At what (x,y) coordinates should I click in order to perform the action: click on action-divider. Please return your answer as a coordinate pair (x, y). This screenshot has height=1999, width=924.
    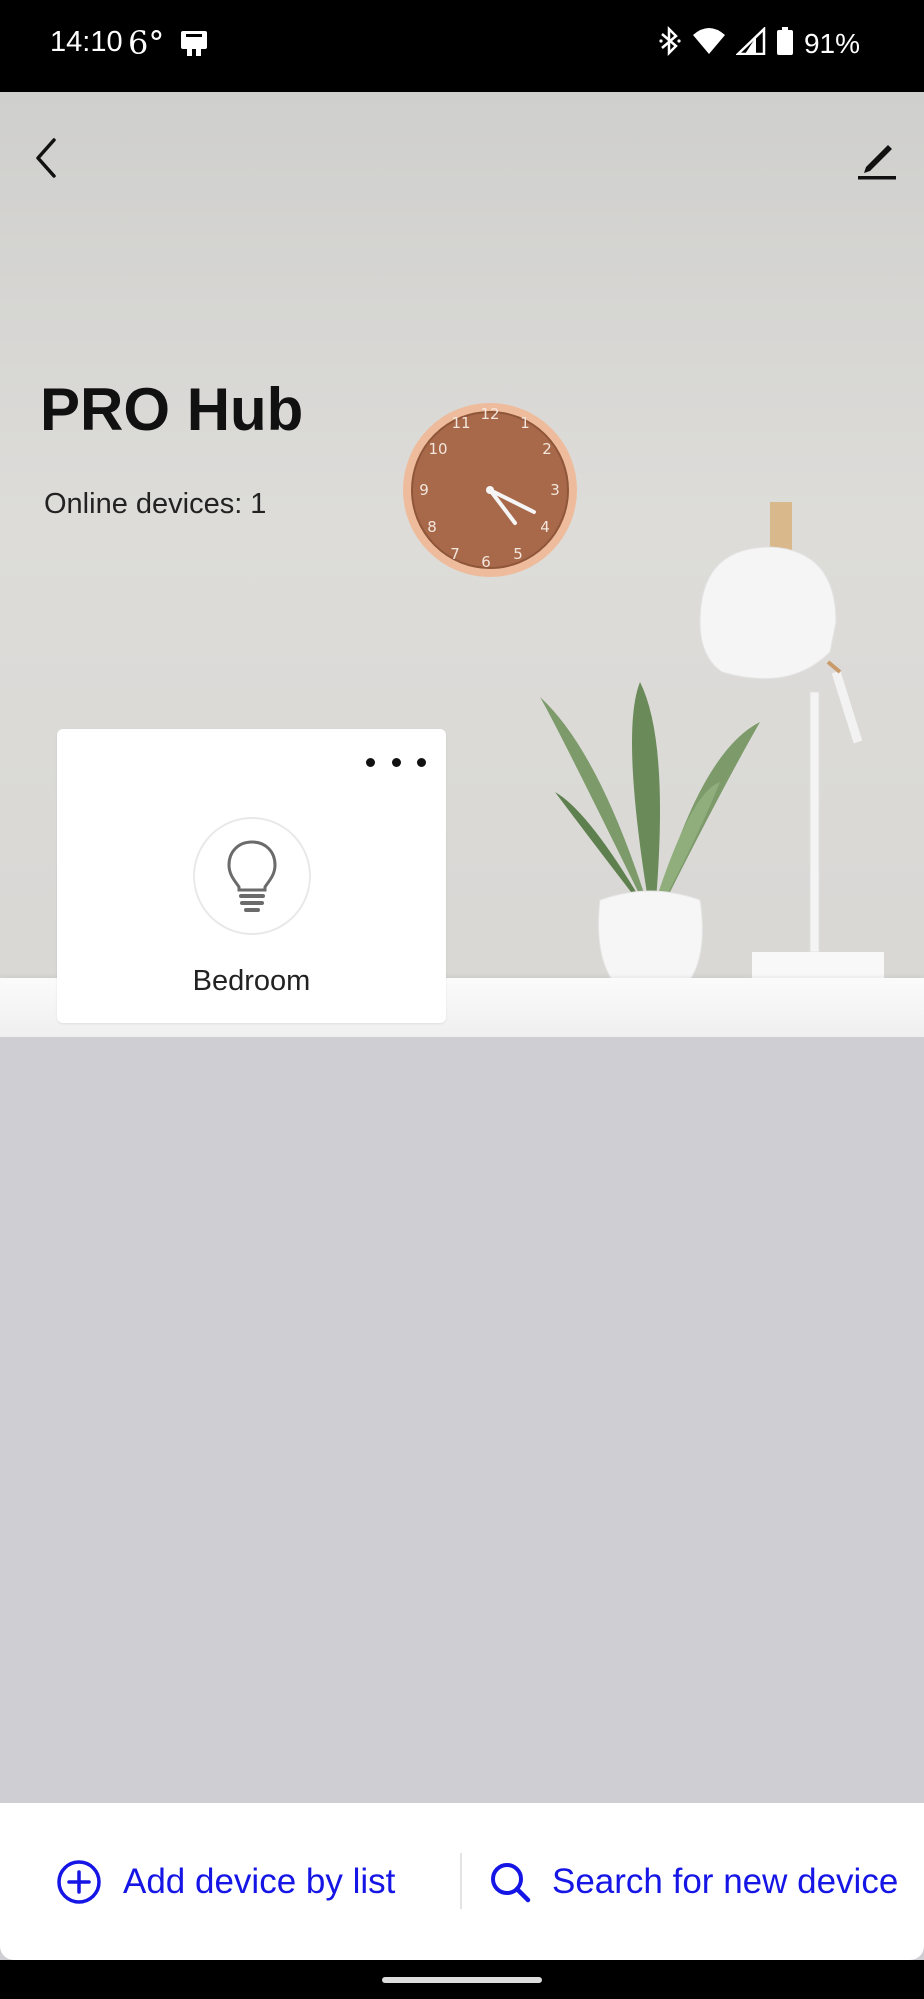
    Looking at the image, I should click on (461, 1881).